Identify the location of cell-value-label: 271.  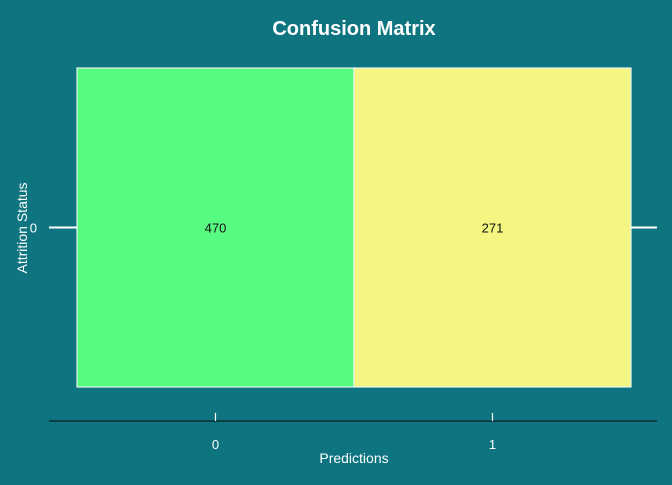
(493, 228).